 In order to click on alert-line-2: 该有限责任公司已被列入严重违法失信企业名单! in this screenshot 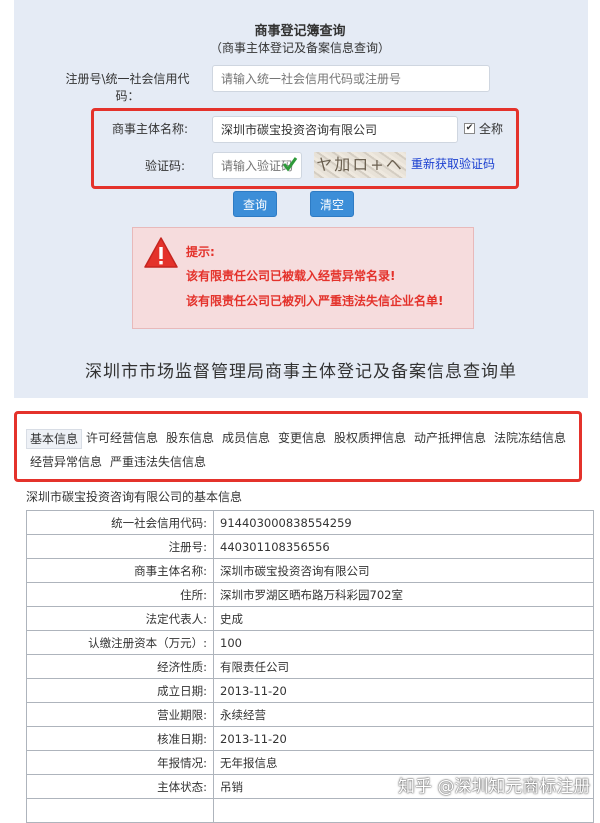, I will do `click(315, 301)`.